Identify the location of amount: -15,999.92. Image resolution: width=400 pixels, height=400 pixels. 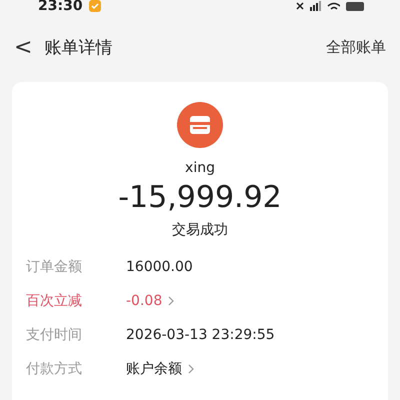
(200, 197).